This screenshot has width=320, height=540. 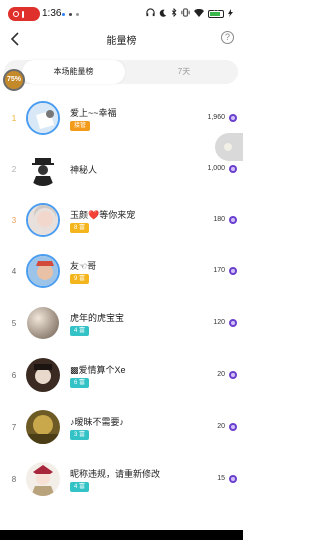 What do you see at coordinates (216, 168) in the screenshot?
I see `energy-score: 1,000` at bounding box center [216, 168].